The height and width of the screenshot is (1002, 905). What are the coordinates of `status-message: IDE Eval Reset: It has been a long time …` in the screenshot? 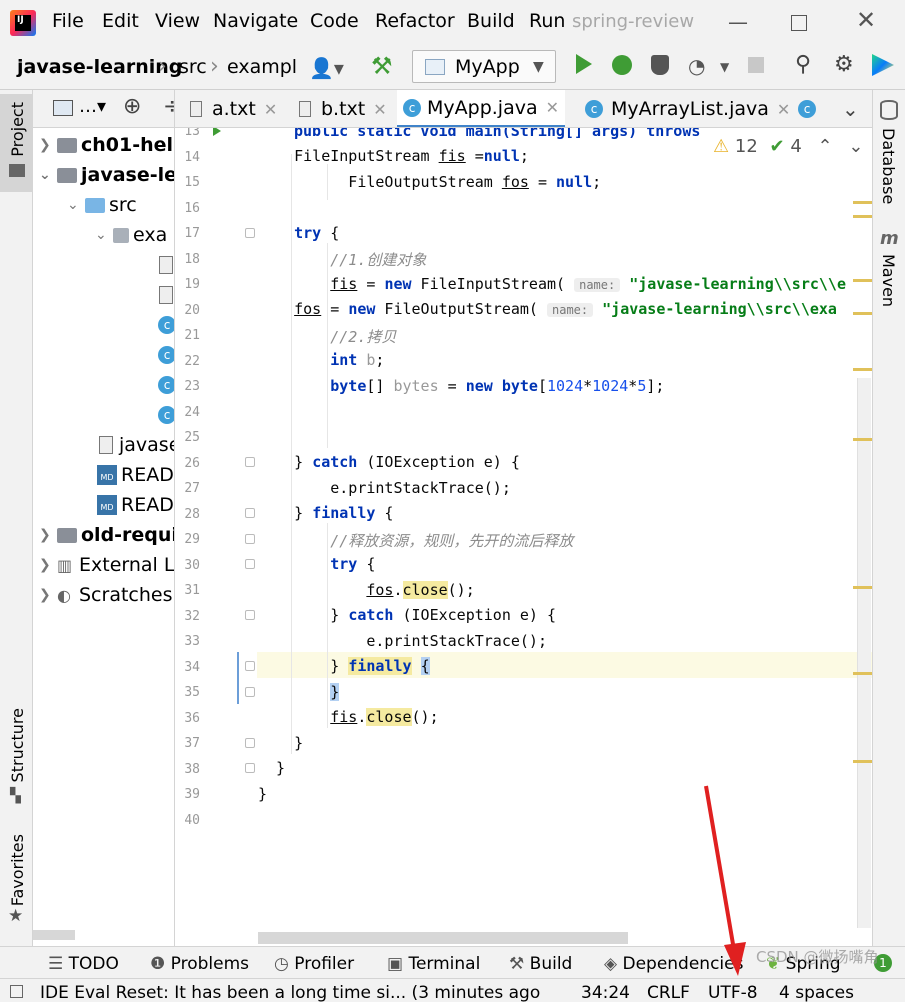 It's located at (290, 992).